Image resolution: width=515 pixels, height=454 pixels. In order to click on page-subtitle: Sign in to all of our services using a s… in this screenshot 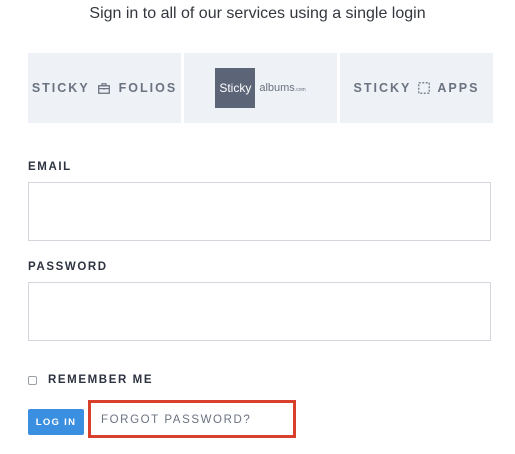, I will do `click(257, 13)`.